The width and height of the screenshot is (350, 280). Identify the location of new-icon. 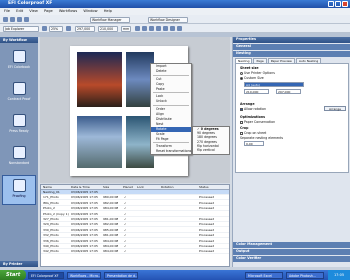
(5, 19).